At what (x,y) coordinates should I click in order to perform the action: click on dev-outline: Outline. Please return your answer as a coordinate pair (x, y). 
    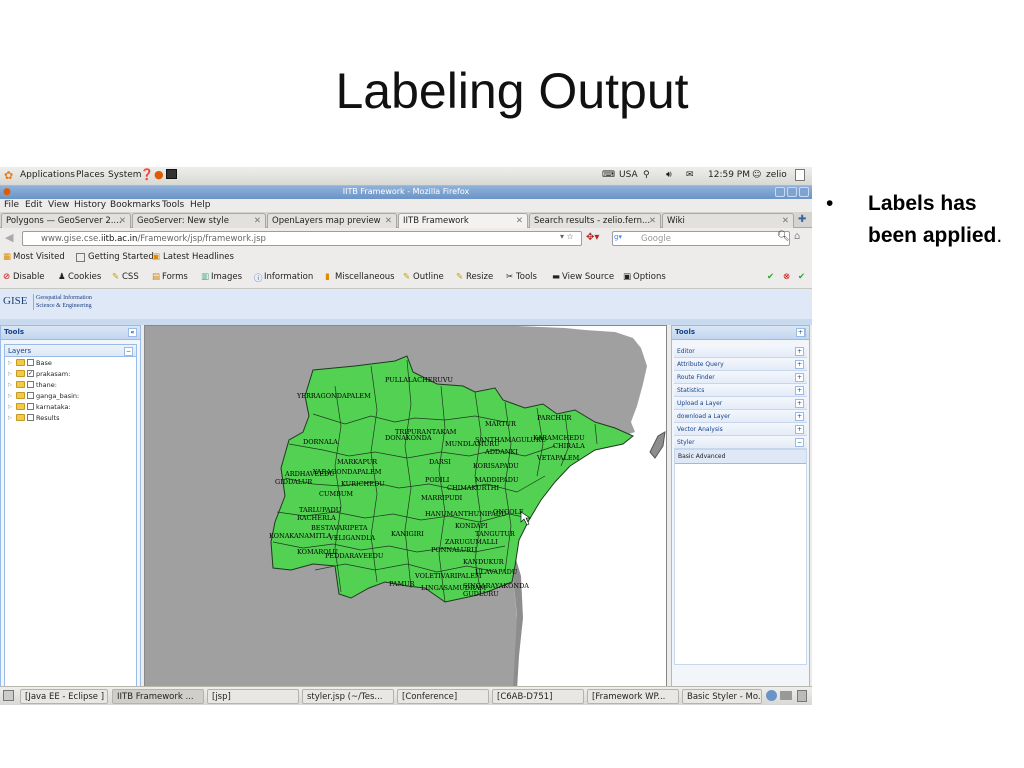
    Looking at the image, I should click on (428, 277).